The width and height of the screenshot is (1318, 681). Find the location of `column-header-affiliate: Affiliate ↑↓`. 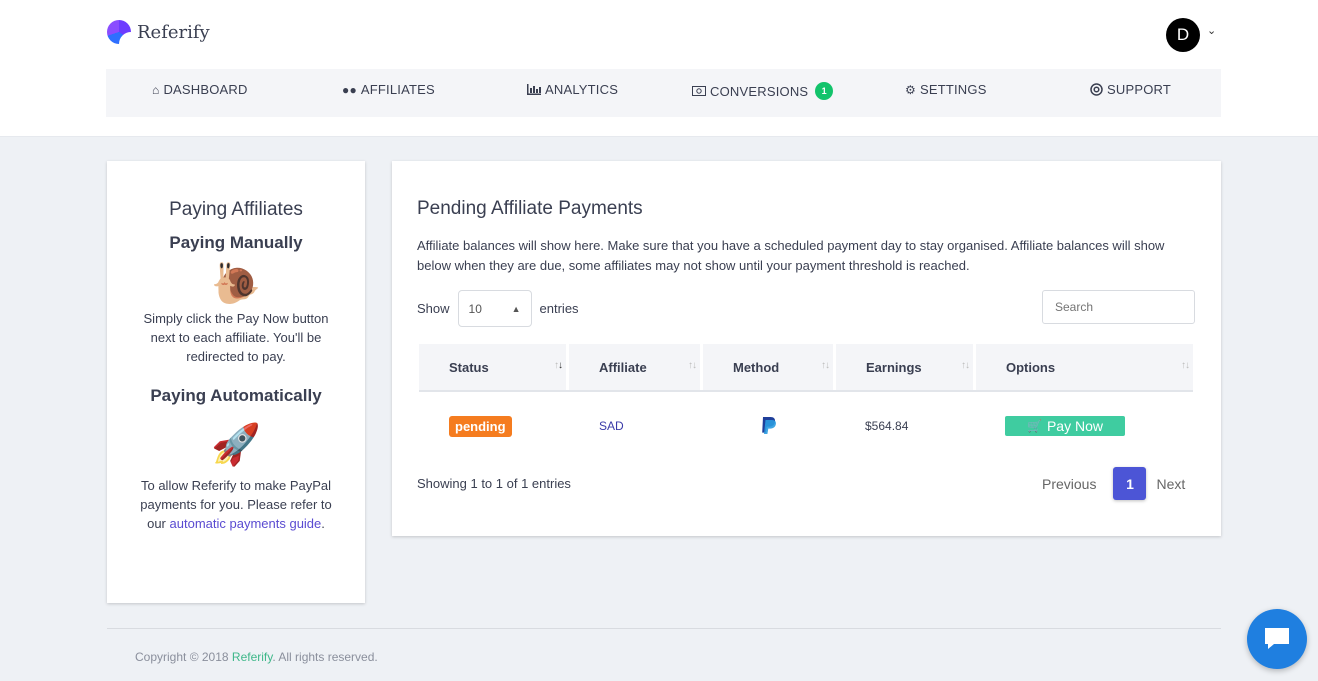

column-header-affiliate: Affiliate ↑↓ is located at coordinates (634, 367).